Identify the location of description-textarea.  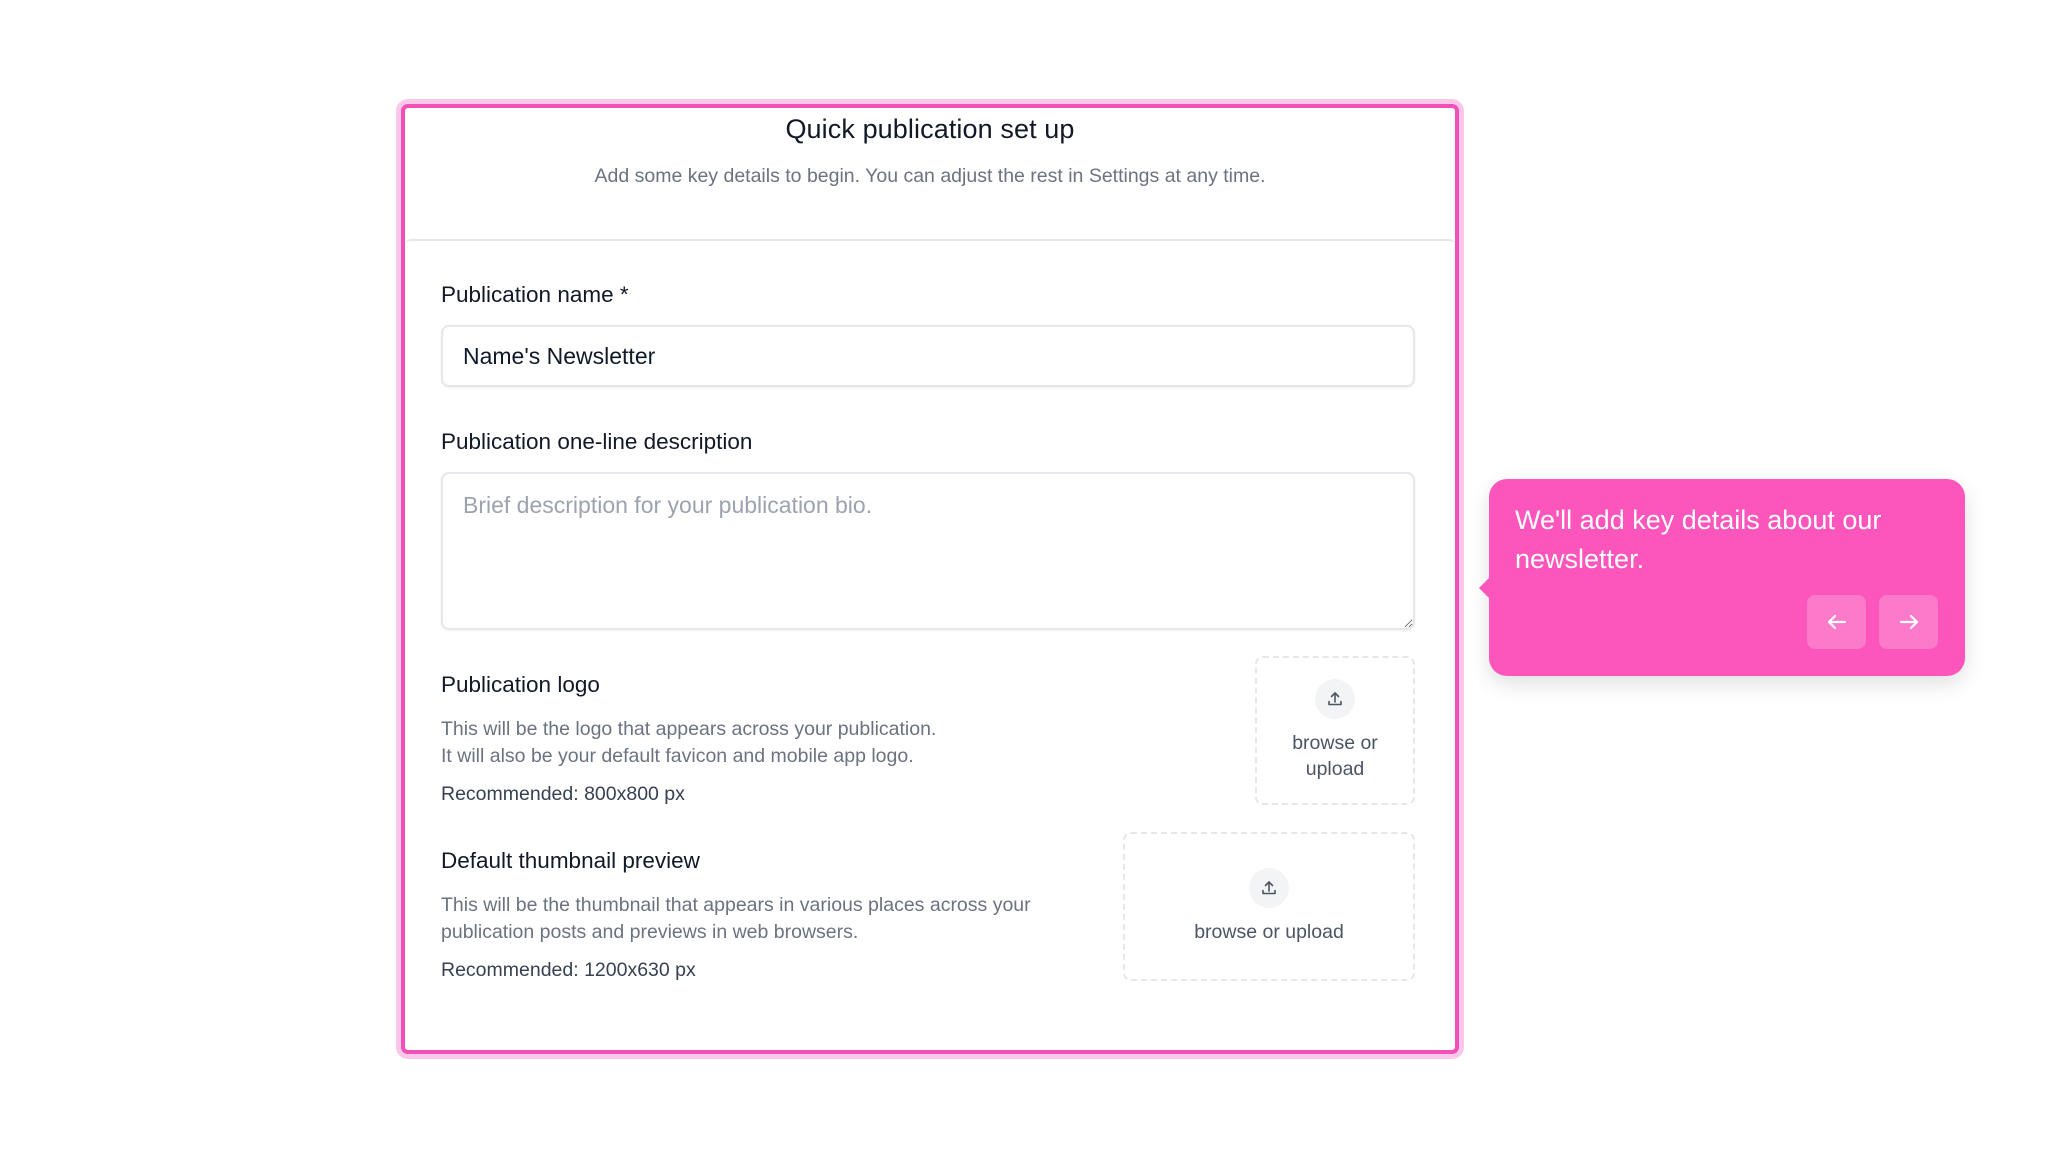
(928, 551).